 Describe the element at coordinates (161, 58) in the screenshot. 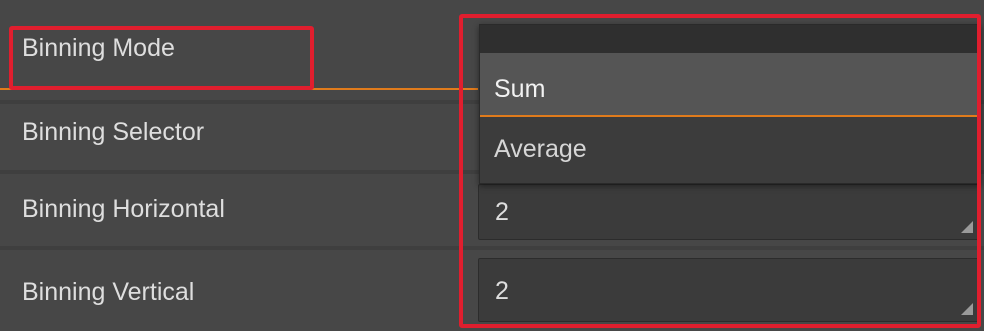

I see `highlight-box-label` at that location.